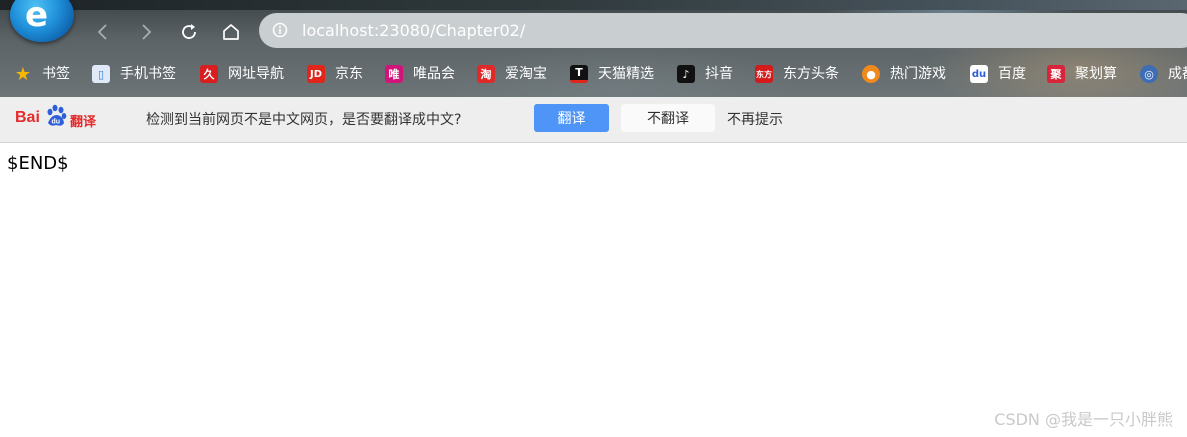 The width and height of the screenshot is (1187, 437). I want to click on bookmark-label: 唯品会, so click(434, 74).